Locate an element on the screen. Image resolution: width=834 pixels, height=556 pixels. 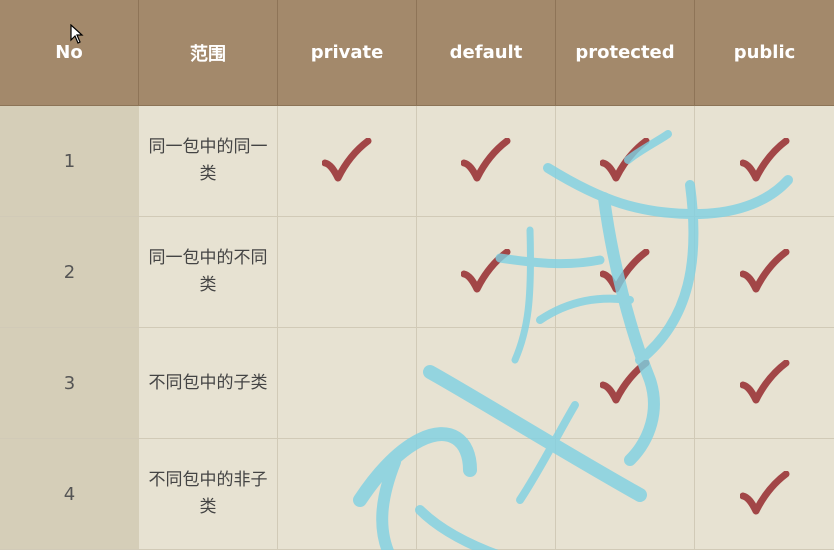
scope-text: 不同包中的非子类 is located at coordinates (208, 493).